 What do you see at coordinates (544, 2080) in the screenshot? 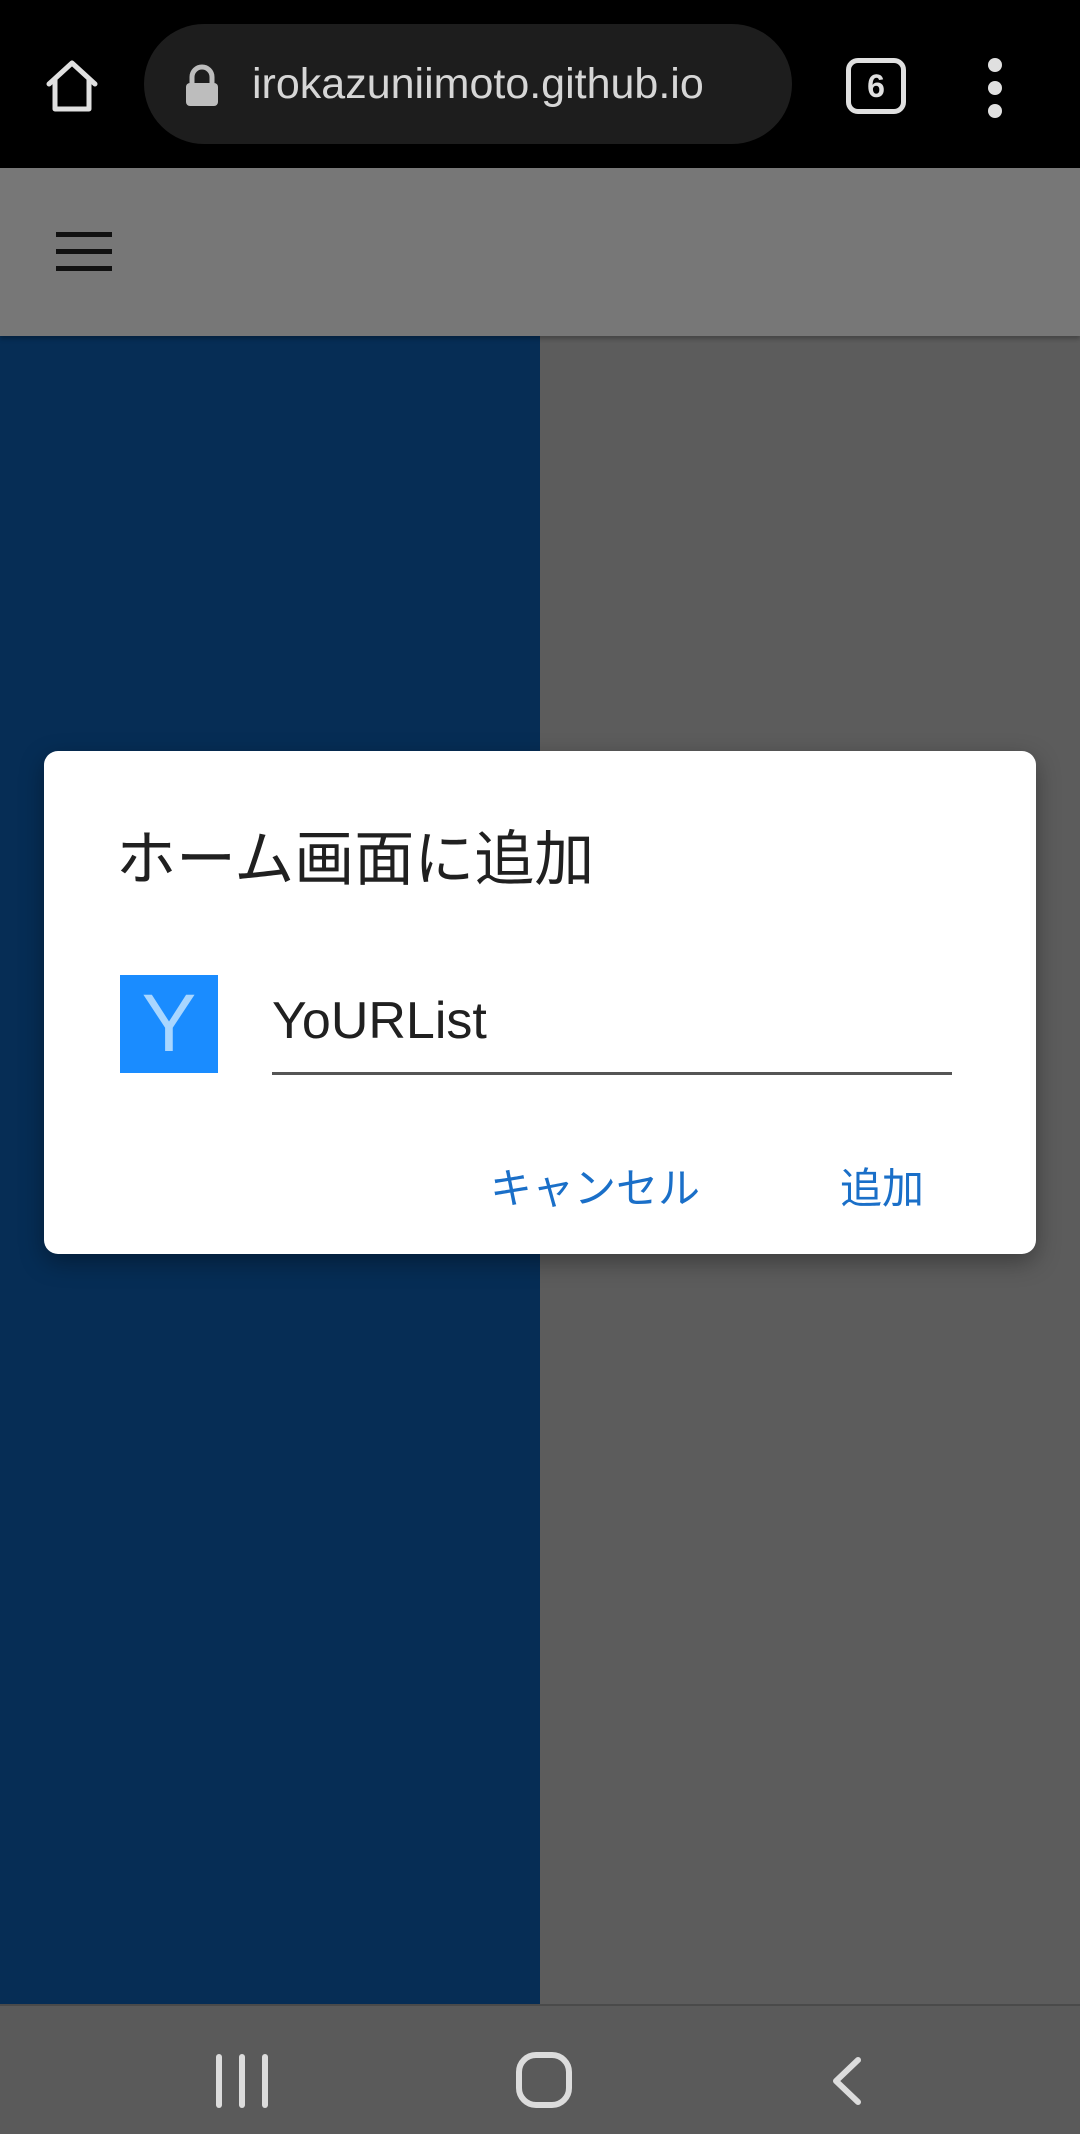
I see `home-circle-icon` at bounding box center [544, 2080].